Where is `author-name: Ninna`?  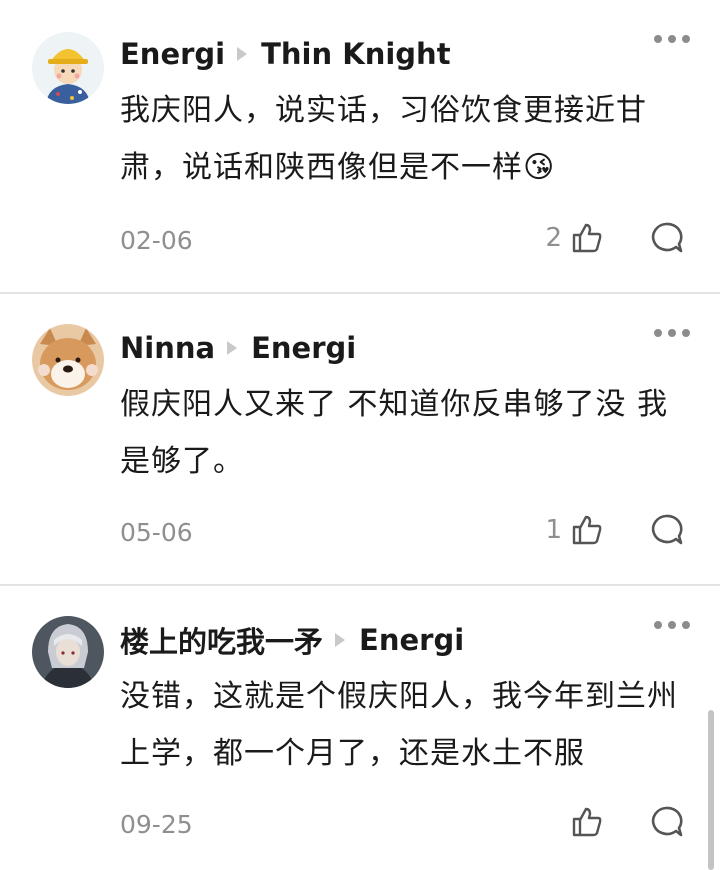
author-name: Ninna is located at coordinates (167, 348).